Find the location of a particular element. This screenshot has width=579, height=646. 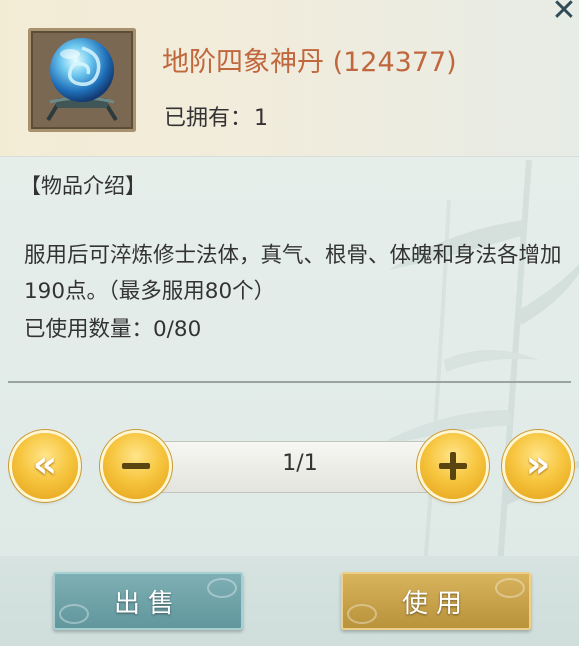

owned-count-value: 1 is located at coordinates (261, 118).